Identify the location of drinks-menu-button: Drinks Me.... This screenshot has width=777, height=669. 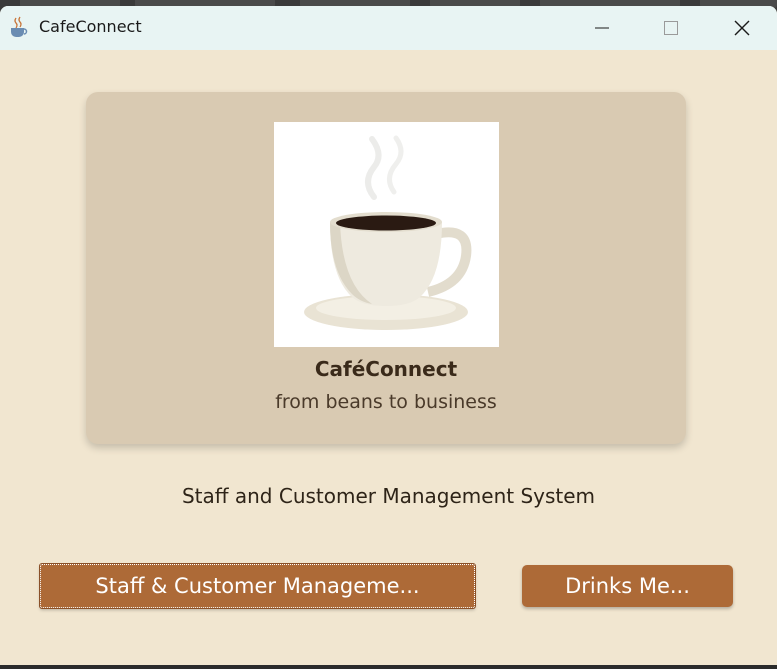
(627, 586).